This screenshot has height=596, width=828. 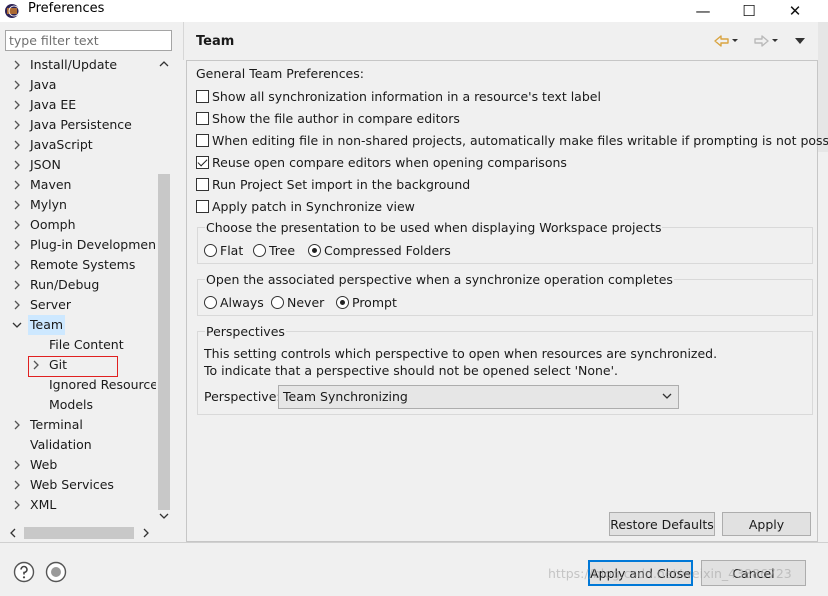 I want to click on tree-collapse-icon, so click(x=17, y=325).